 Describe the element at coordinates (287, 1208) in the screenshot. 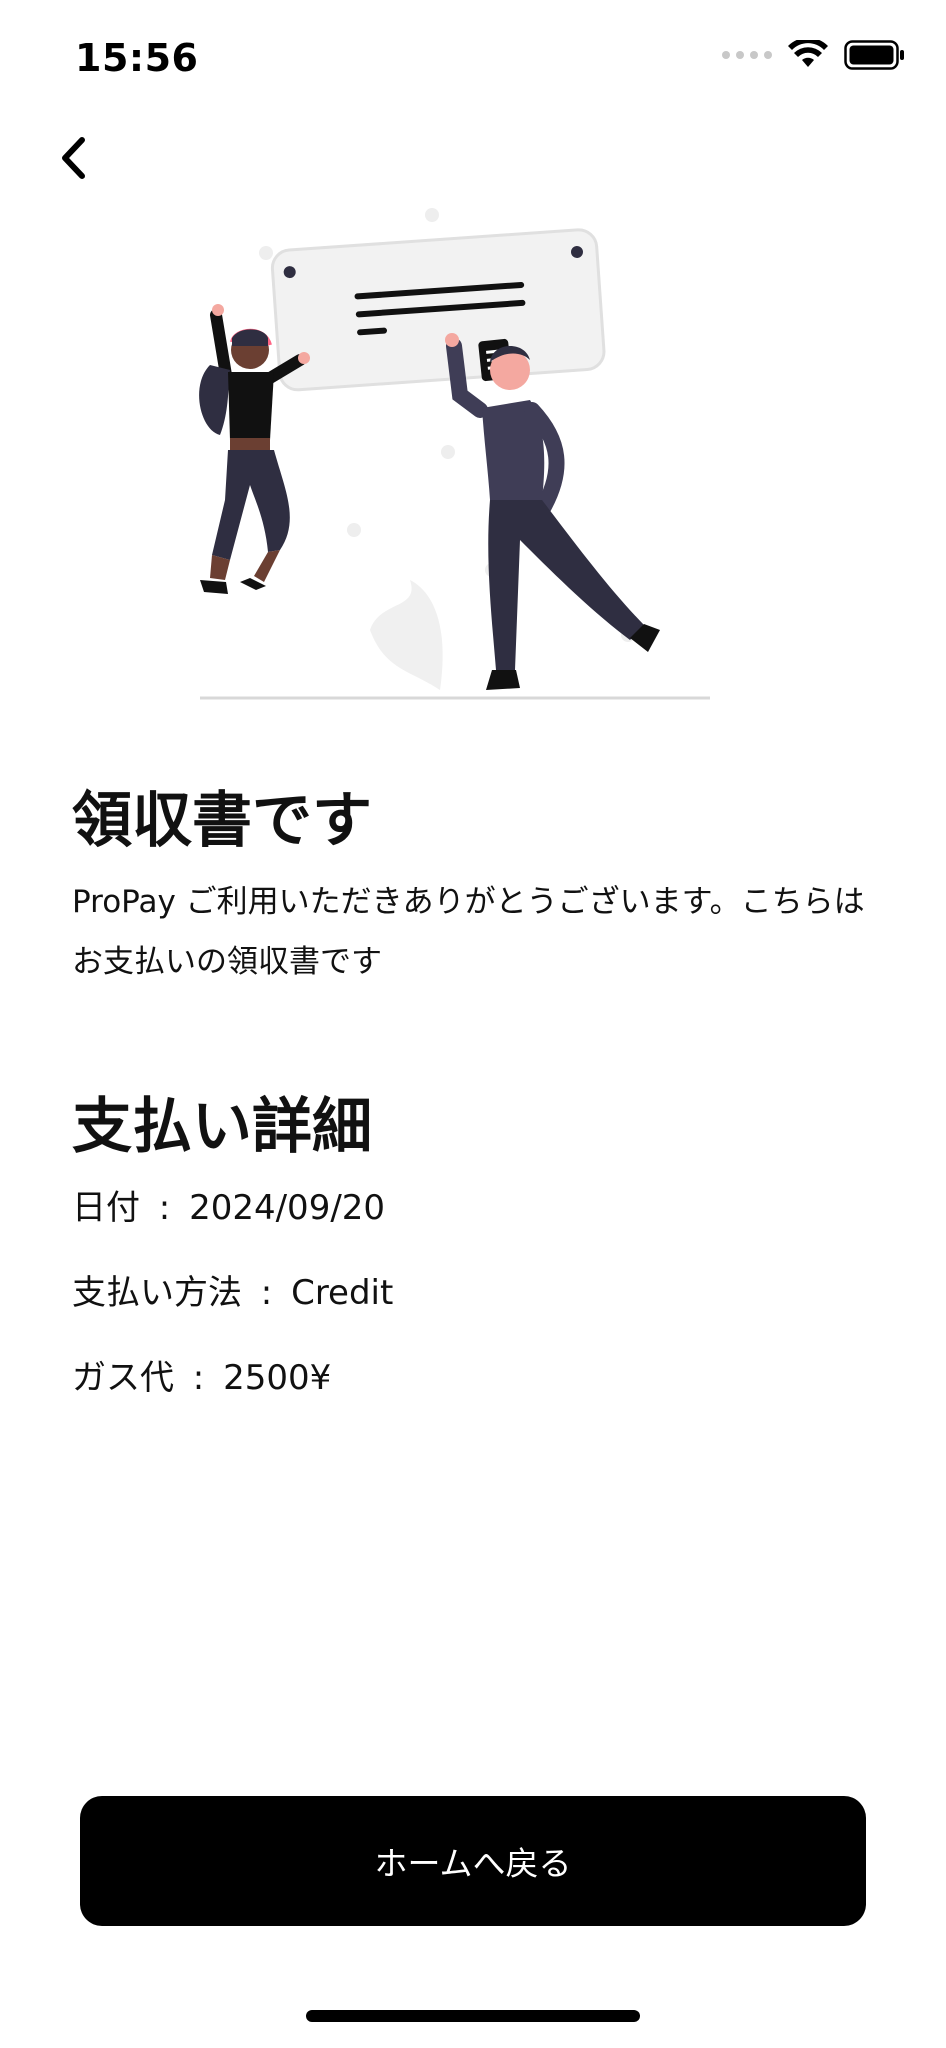

I see `detail-value: 2024/09/20` at that location.